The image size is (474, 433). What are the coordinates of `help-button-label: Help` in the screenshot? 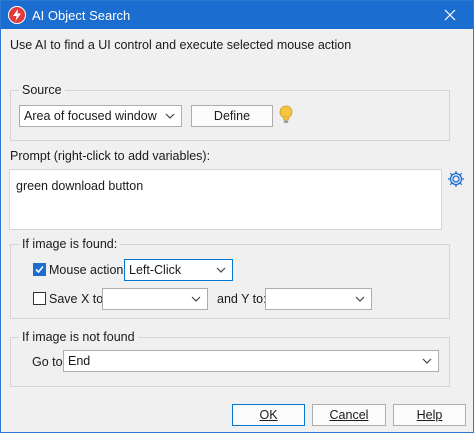 It's located at (429, 415).